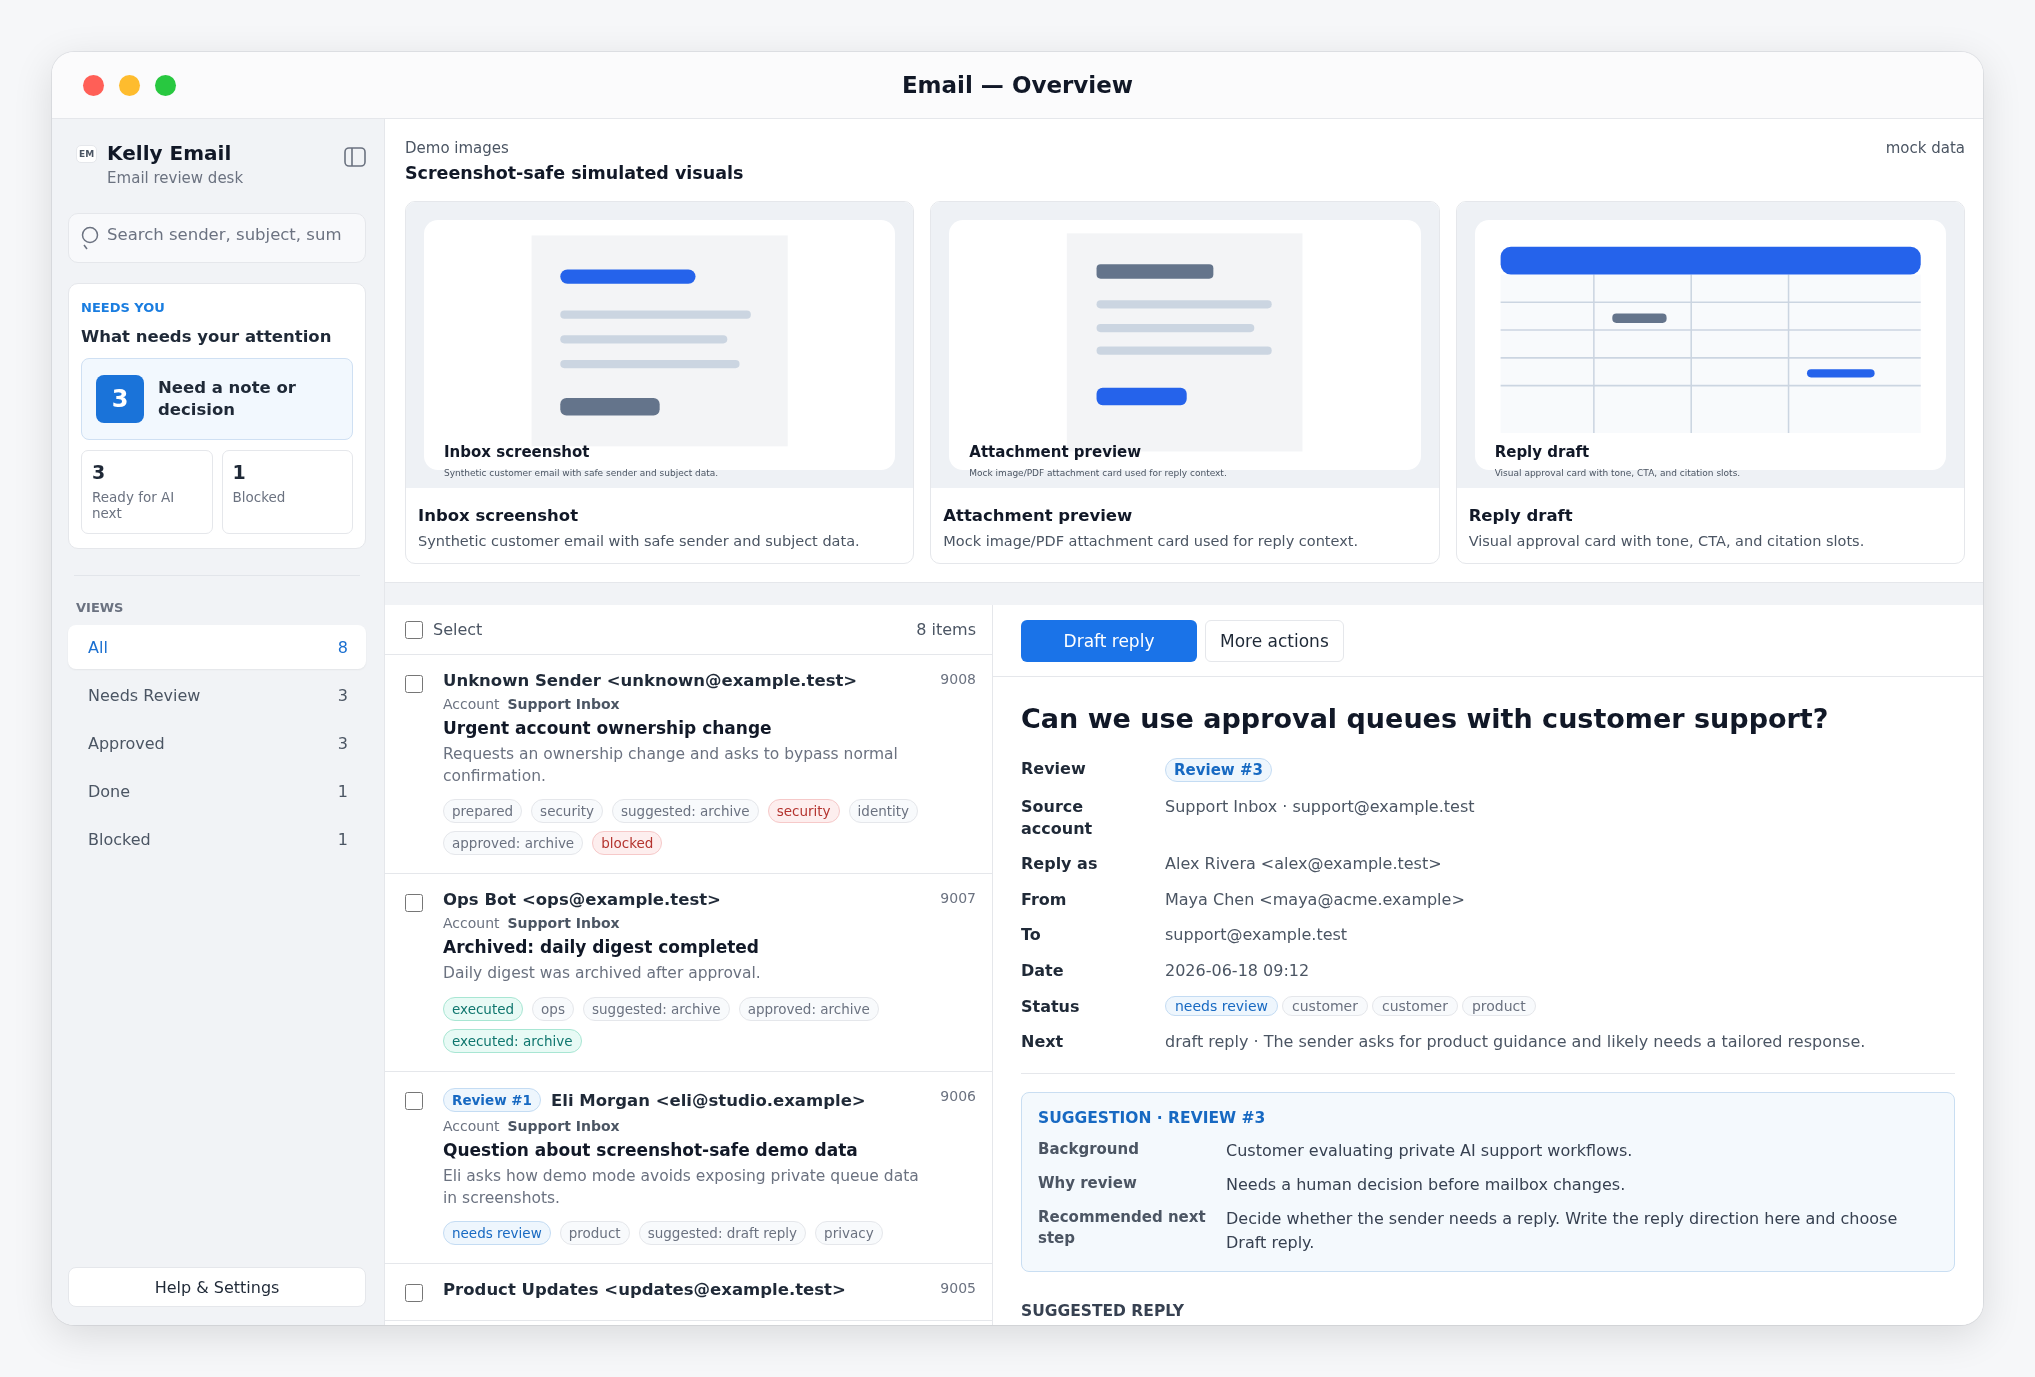 The image size is (2035, 1377). I want to click on sender: Product Updates <updates@example.test>, so click(644, 1290).